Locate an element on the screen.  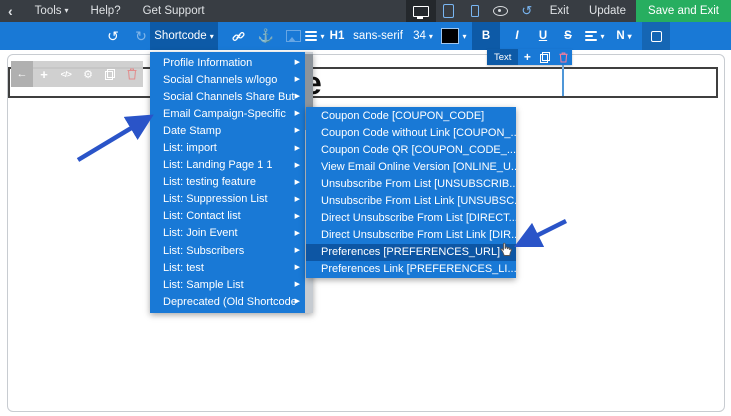
history-button: ↺ is located at coordinates (527, 11).